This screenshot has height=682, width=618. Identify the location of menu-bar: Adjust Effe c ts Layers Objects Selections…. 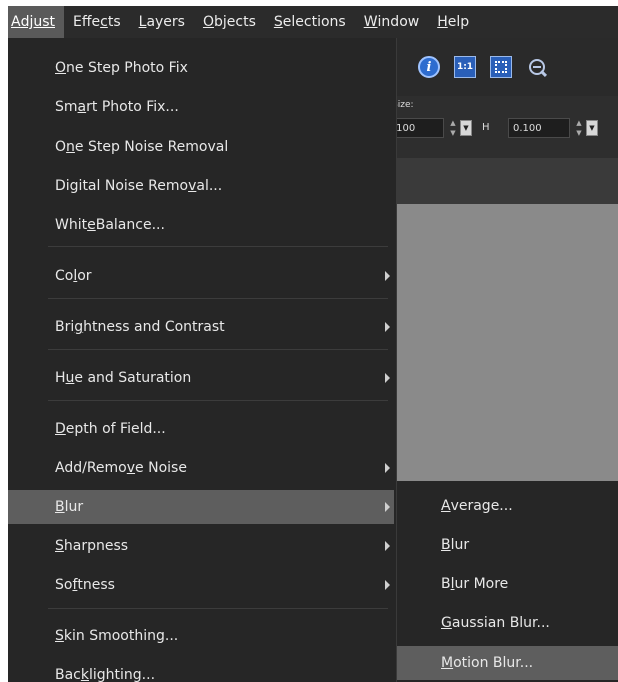
(313, 22).